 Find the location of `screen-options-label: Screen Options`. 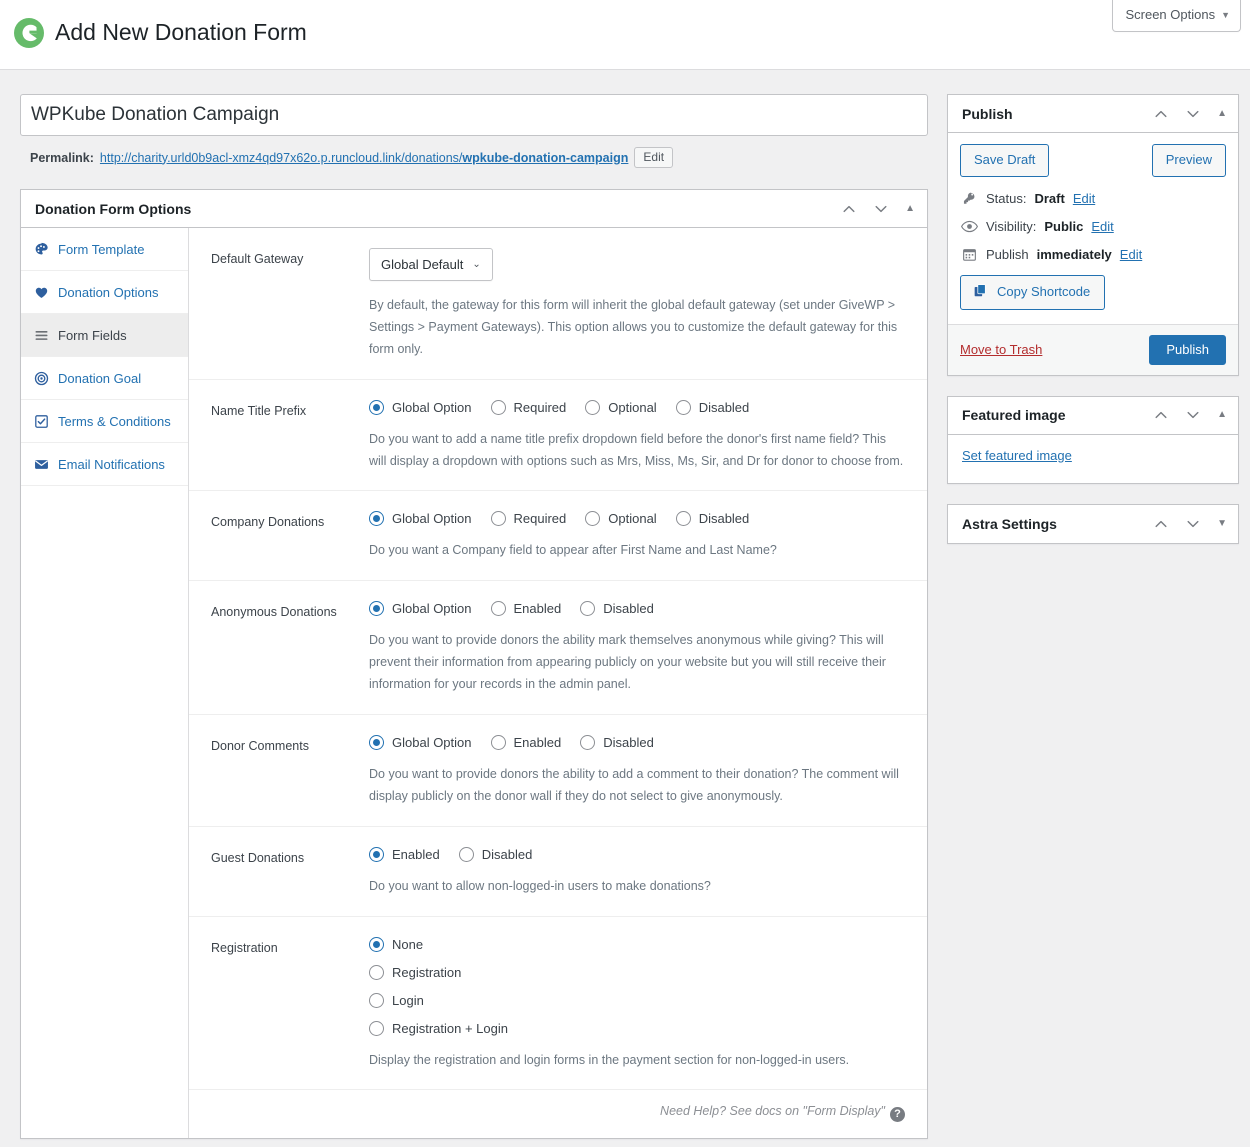

screen-options-label: Screen Options is located at coordinates (1170, 14).